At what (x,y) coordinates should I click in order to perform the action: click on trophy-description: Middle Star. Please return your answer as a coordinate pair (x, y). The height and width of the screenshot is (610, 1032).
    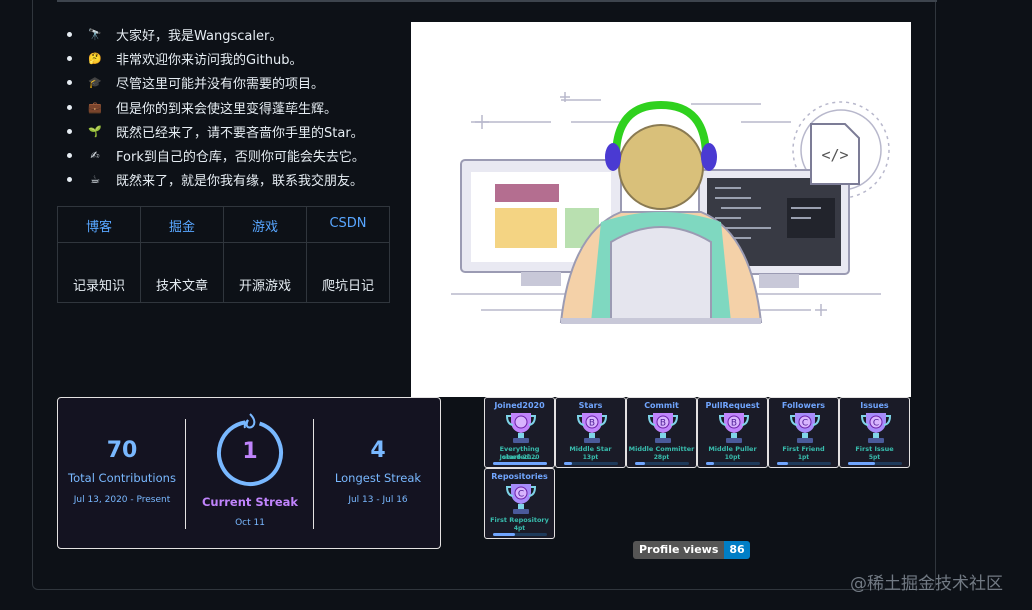
    Looking at the image, I should click on (590, 449).